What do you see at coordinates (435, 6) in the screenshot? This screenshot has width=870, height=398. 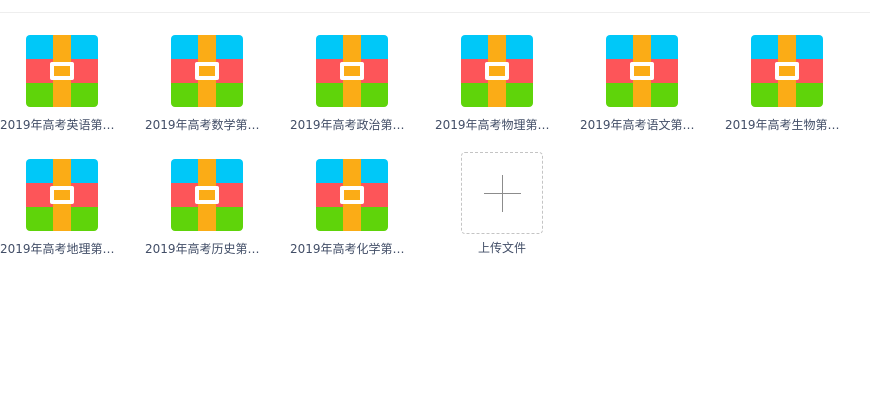 I see `top-border` at bounding box center [435, 6].